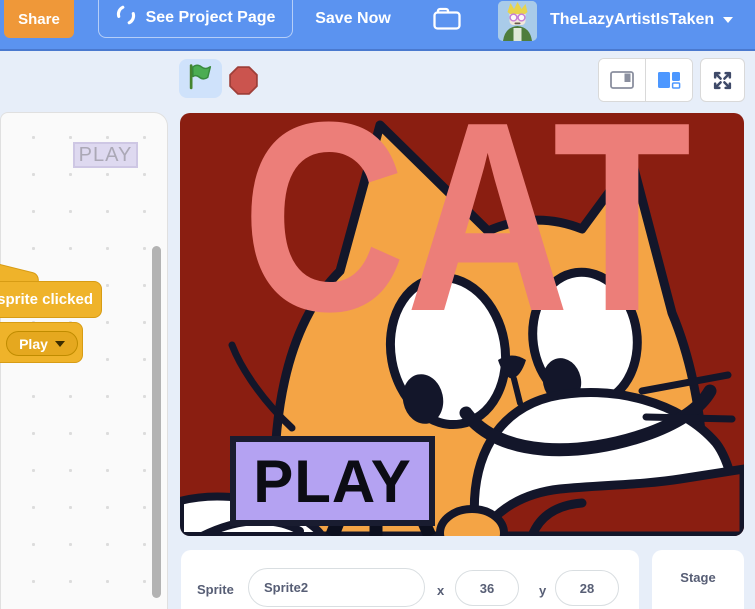  Describe the element at coordinates (126, 17) in the screenshot. I see `see-inside-arcs-icon` at that location.